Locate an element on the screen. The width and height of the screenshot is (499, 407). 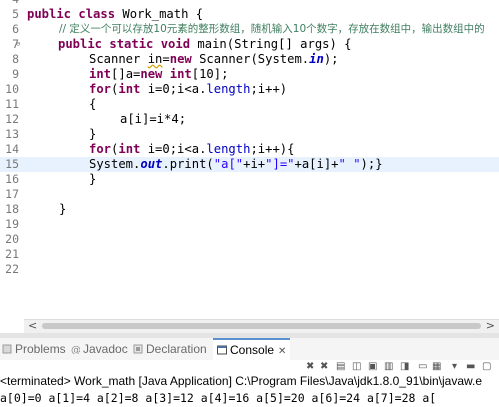
maximize-icon: ▢ is located at coordinates (486, 366).